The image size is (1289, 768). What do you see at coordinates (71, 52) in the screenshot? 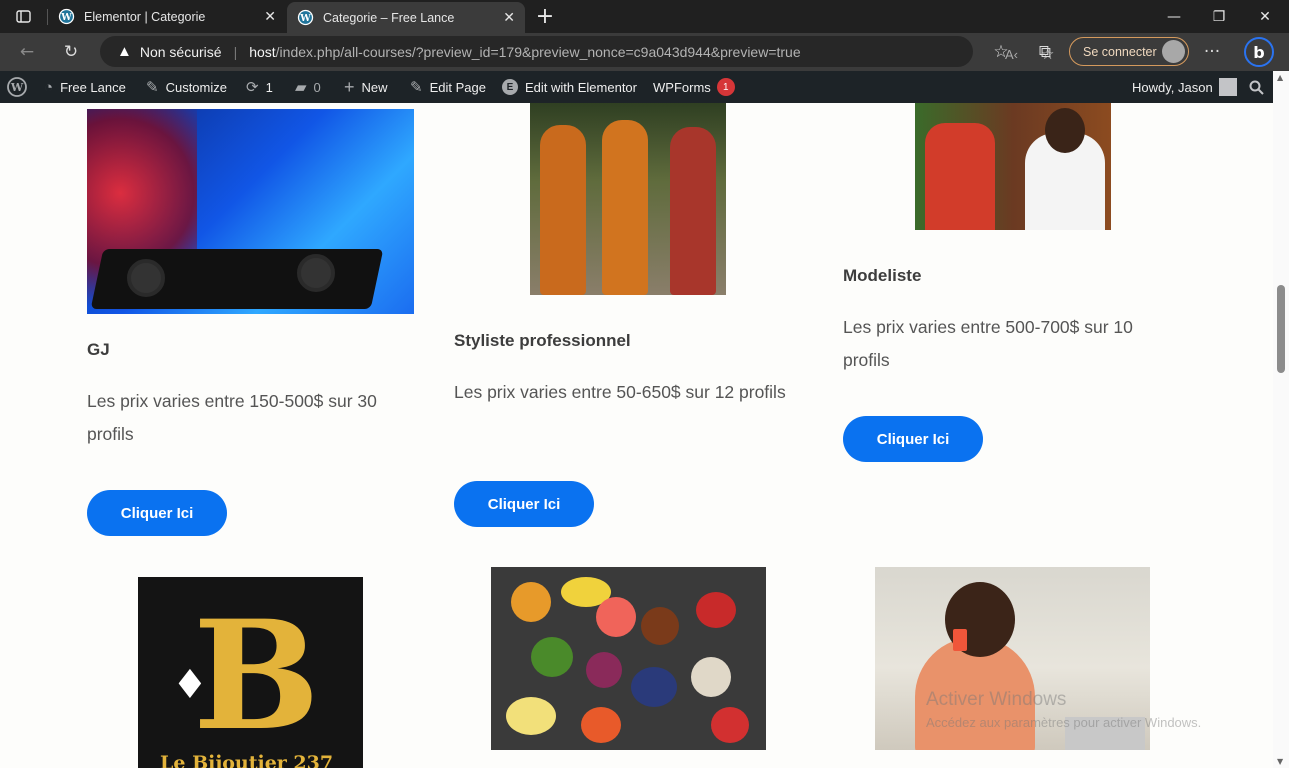
I see `refresh-icon: ↻` at bounding box center [71, 52].